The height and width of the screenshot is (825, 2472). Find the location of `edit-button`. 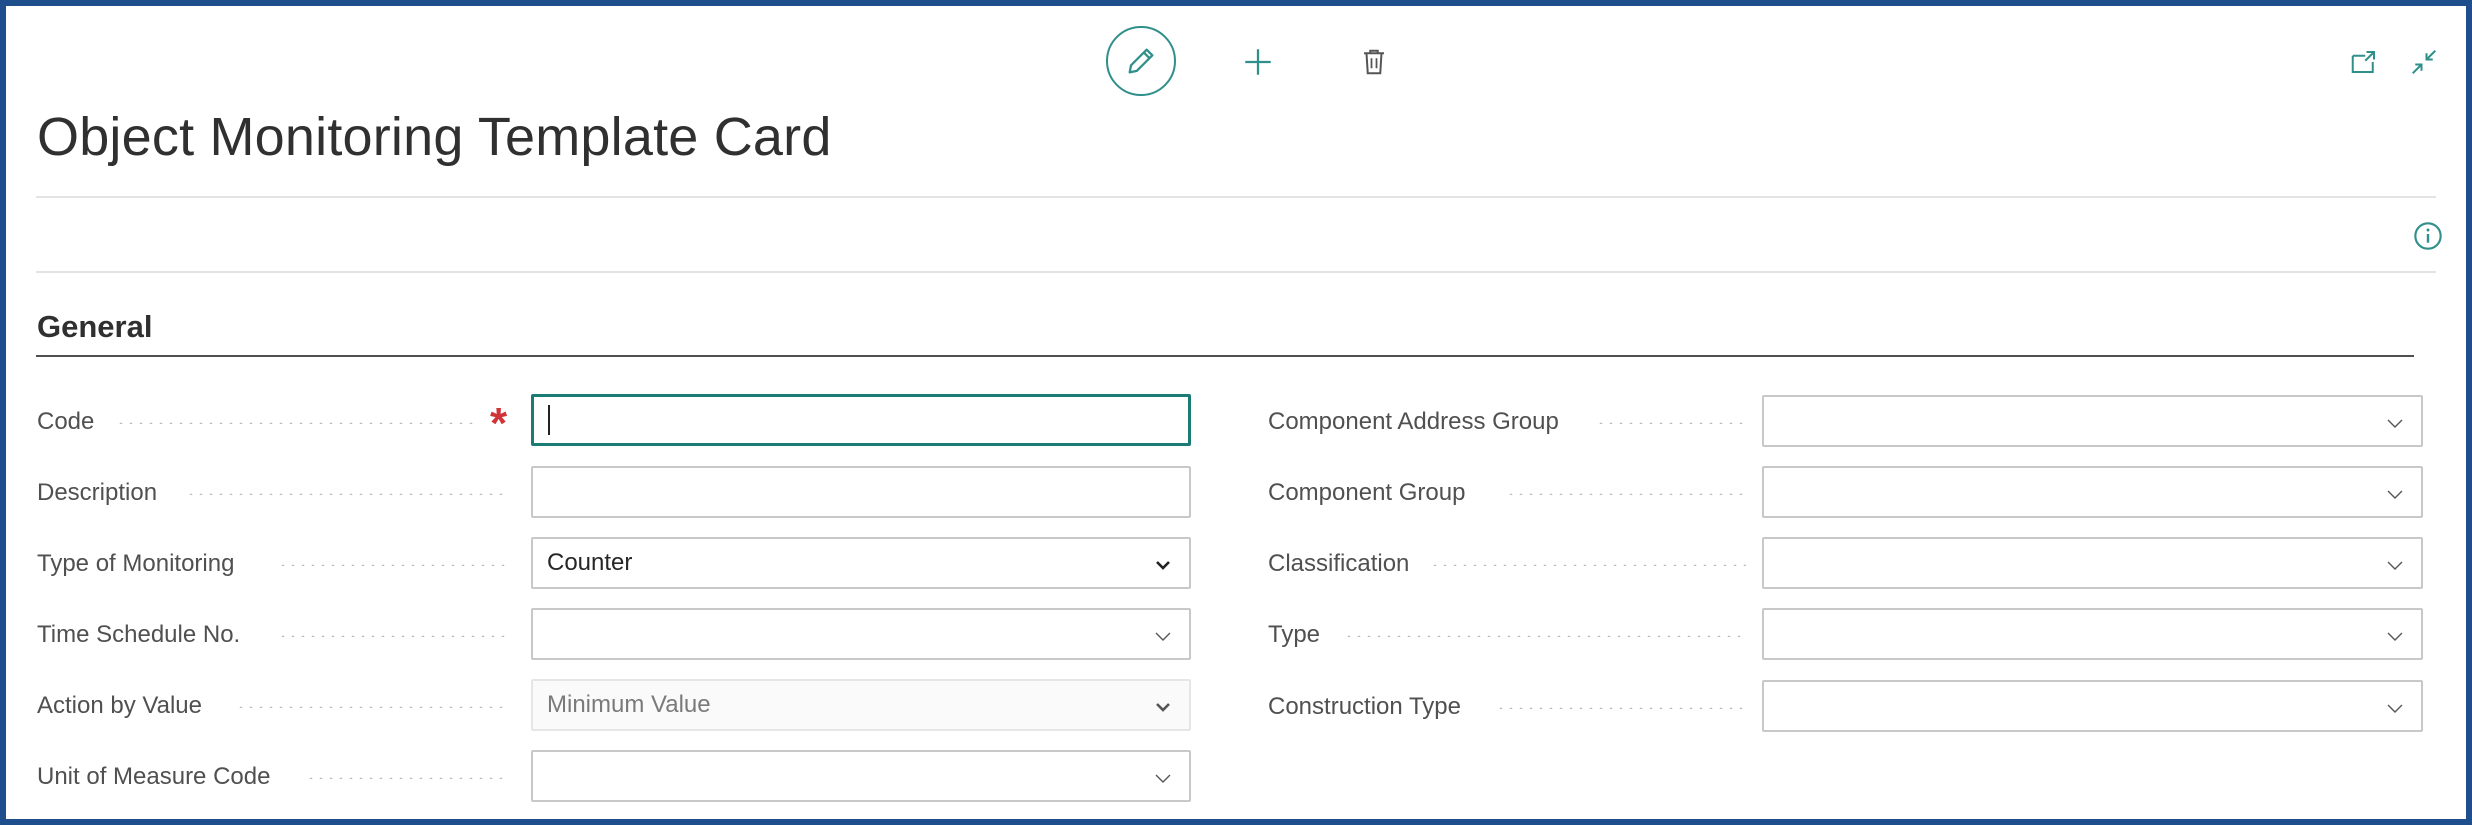

edit-button is located at coordinates (1141, 61).